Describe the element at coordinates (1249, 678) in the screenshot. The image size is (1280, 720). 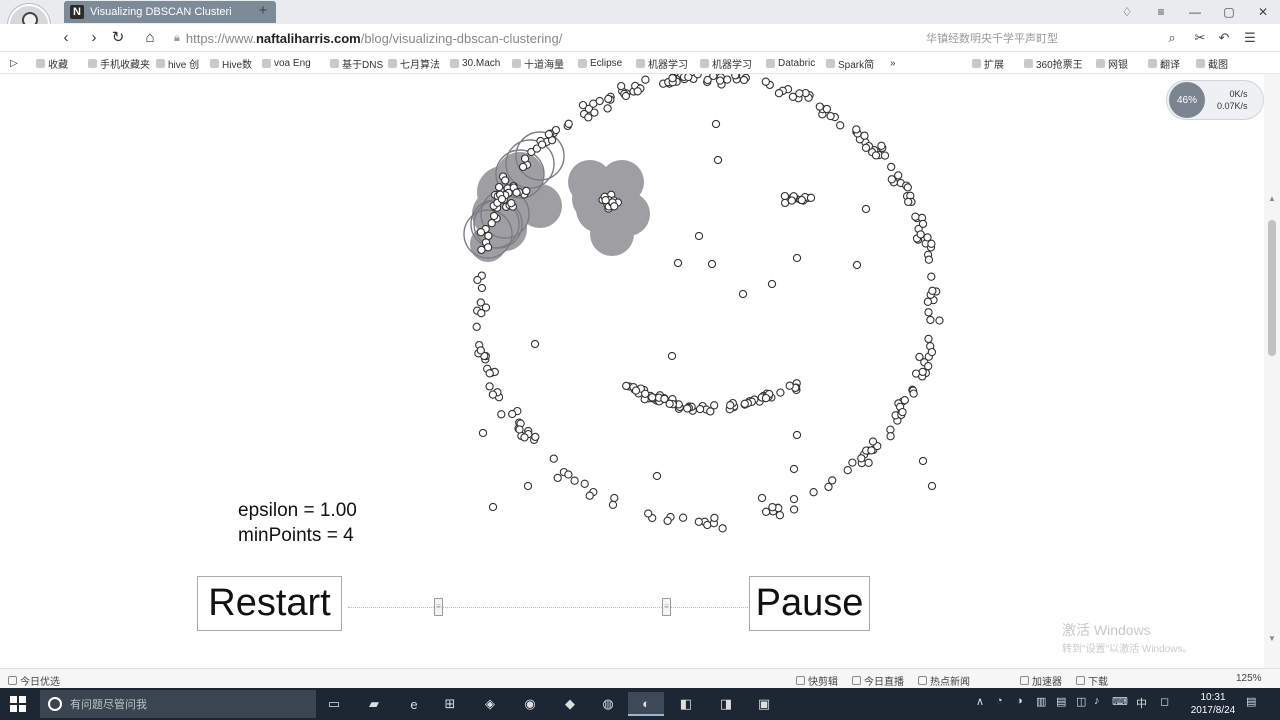
I see `zoom-level: 125%` at that location.